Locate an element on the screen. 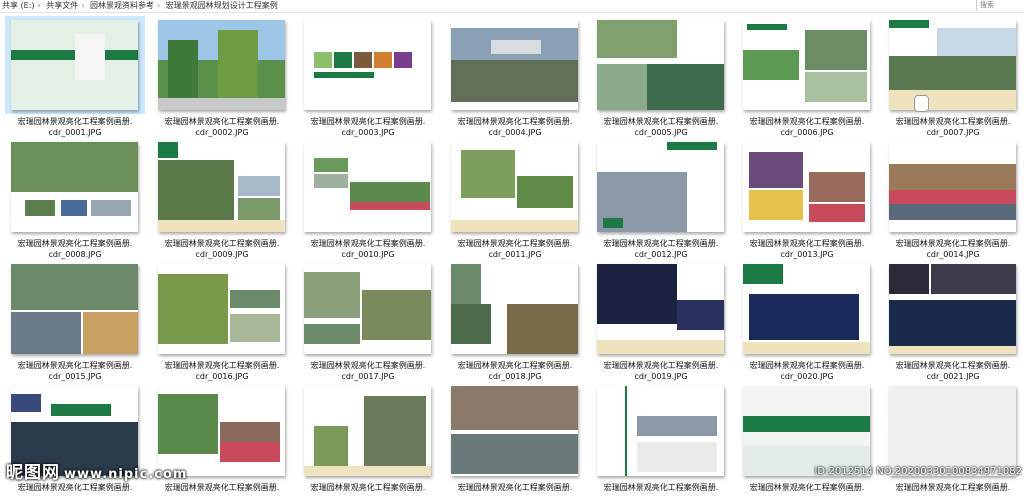 The height and width of the screenshot is (500, 1024). watermark-logo-text: 昵图网 is located at coordinates (33, 473).